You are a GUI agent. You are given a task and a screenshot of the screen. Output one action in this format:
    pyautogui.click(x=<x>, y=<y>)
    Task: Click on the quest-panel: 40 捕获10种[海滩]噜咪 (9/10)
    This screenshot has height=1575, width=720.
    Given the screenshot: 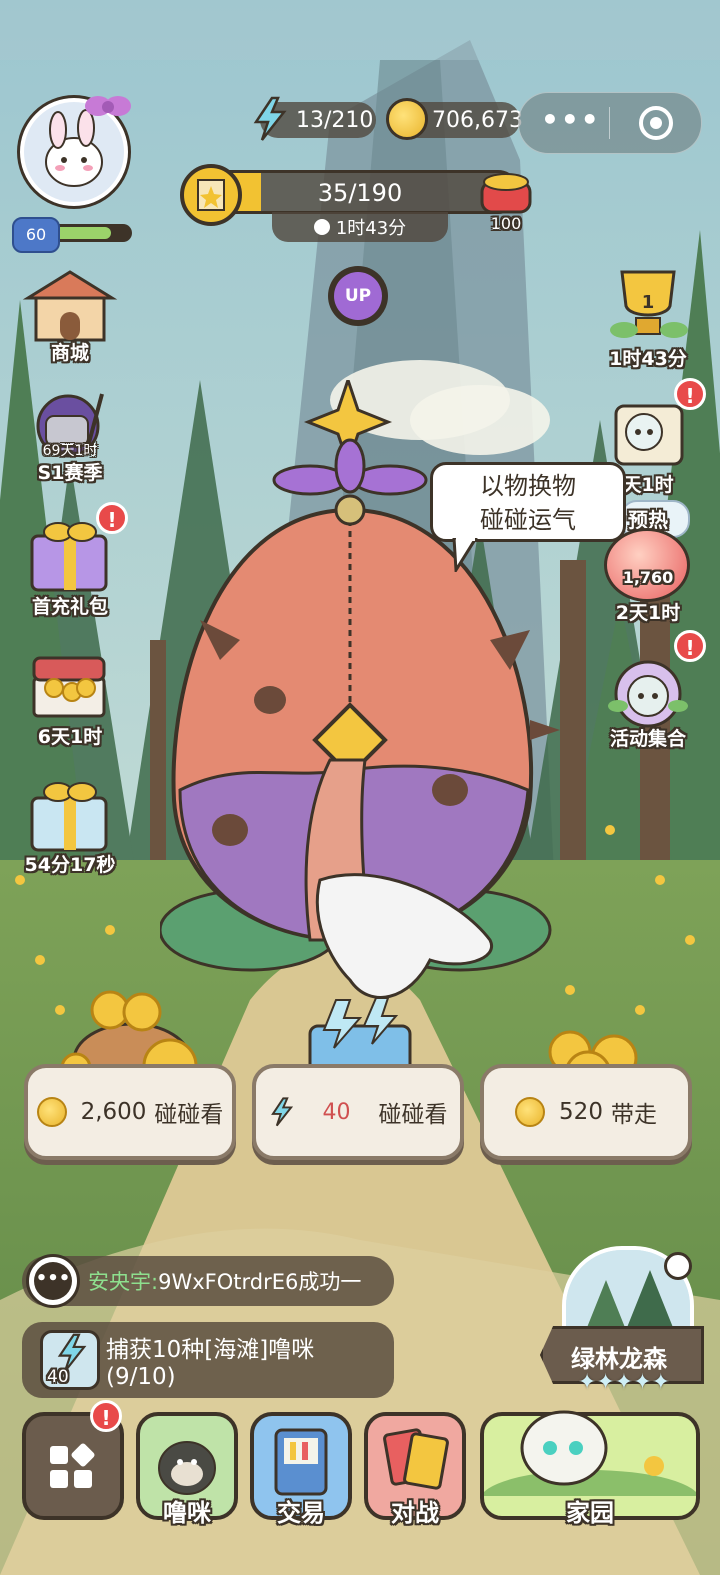 What is the action you would take?
    pyautogui.click(x=208, y=1360)
    